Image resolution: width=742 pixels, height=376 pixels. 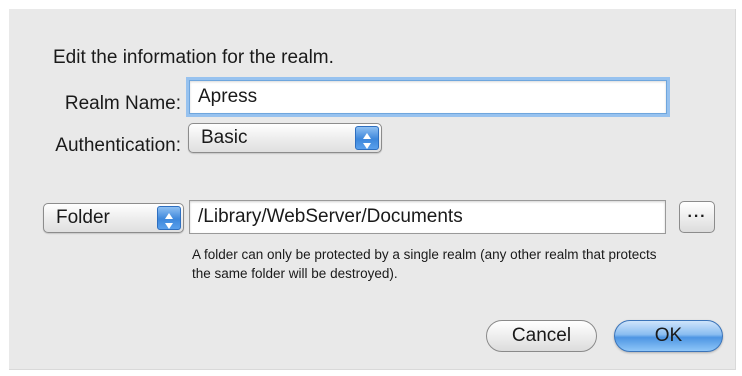 What do you see at coordinates (83, 217) in the screenshot?
I see `scope-selected: Folder` at bounding box center [83, 217].